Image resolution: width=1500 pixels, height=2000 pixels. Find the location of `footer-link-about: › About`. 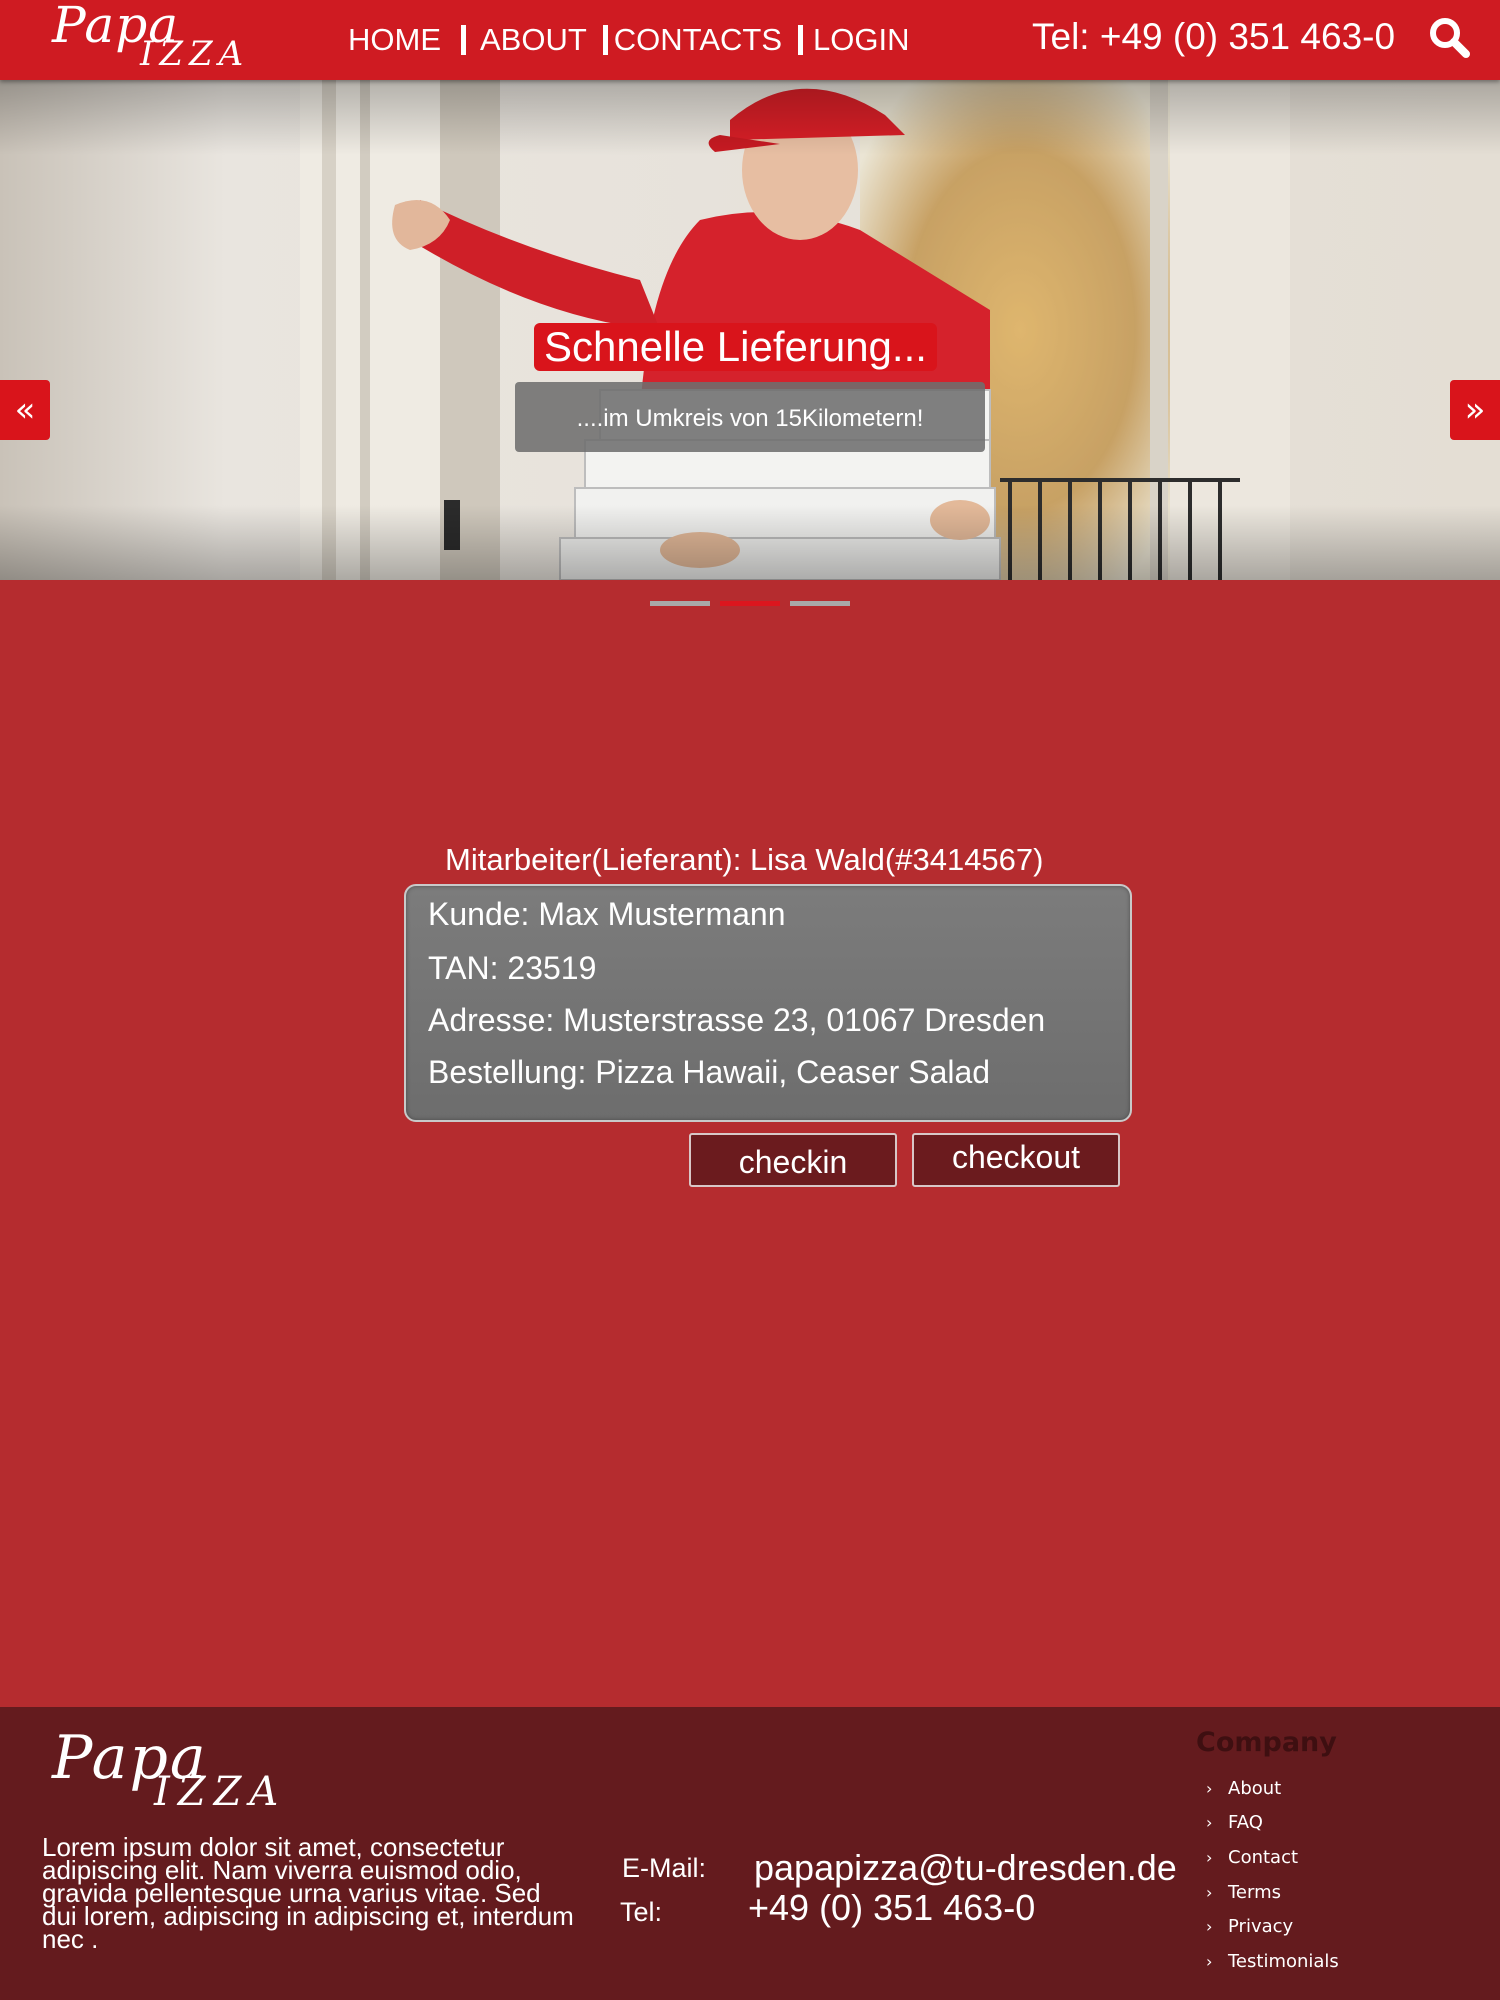

footer-link-about: › About is located at coordinates (1272, 1788).